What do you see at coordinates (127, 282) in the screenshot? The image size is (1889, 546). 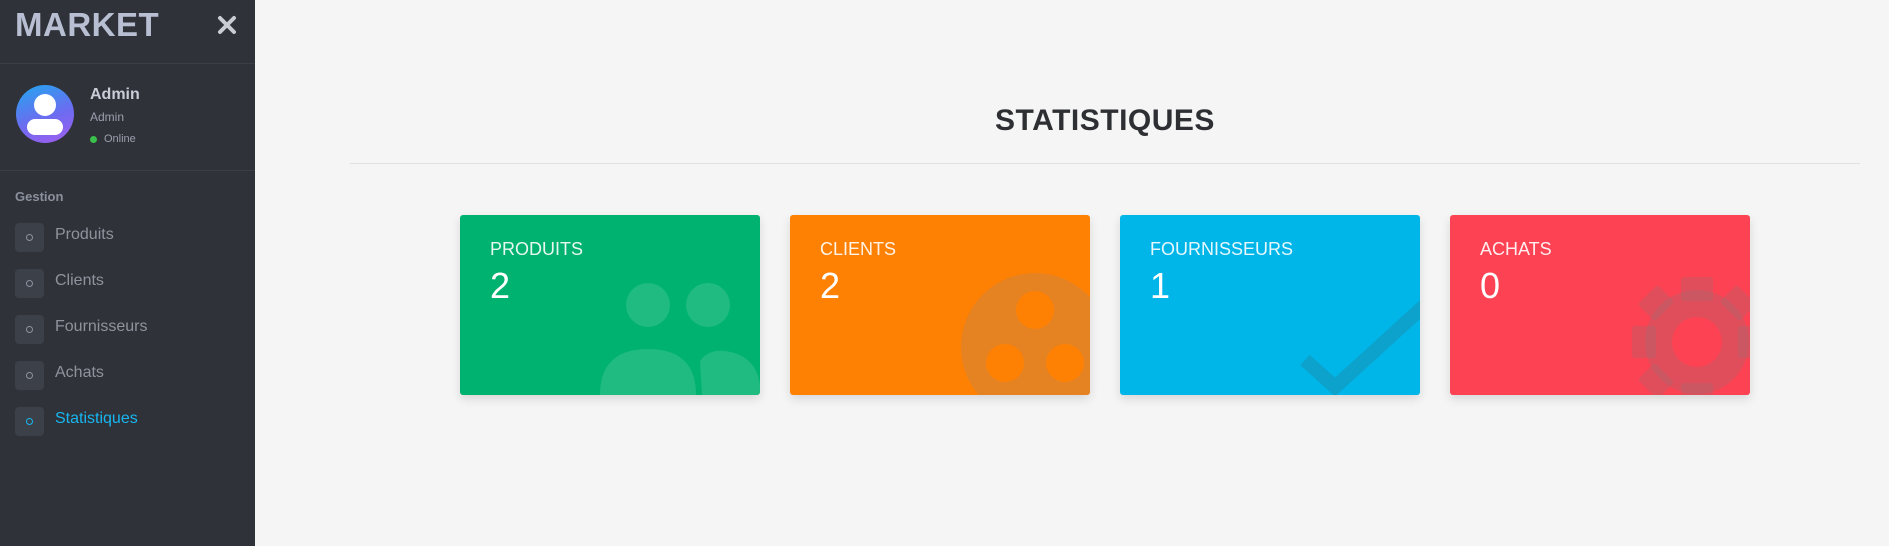 I see `sidebar-item-clients: Clients` at bounding box center [127, 282].